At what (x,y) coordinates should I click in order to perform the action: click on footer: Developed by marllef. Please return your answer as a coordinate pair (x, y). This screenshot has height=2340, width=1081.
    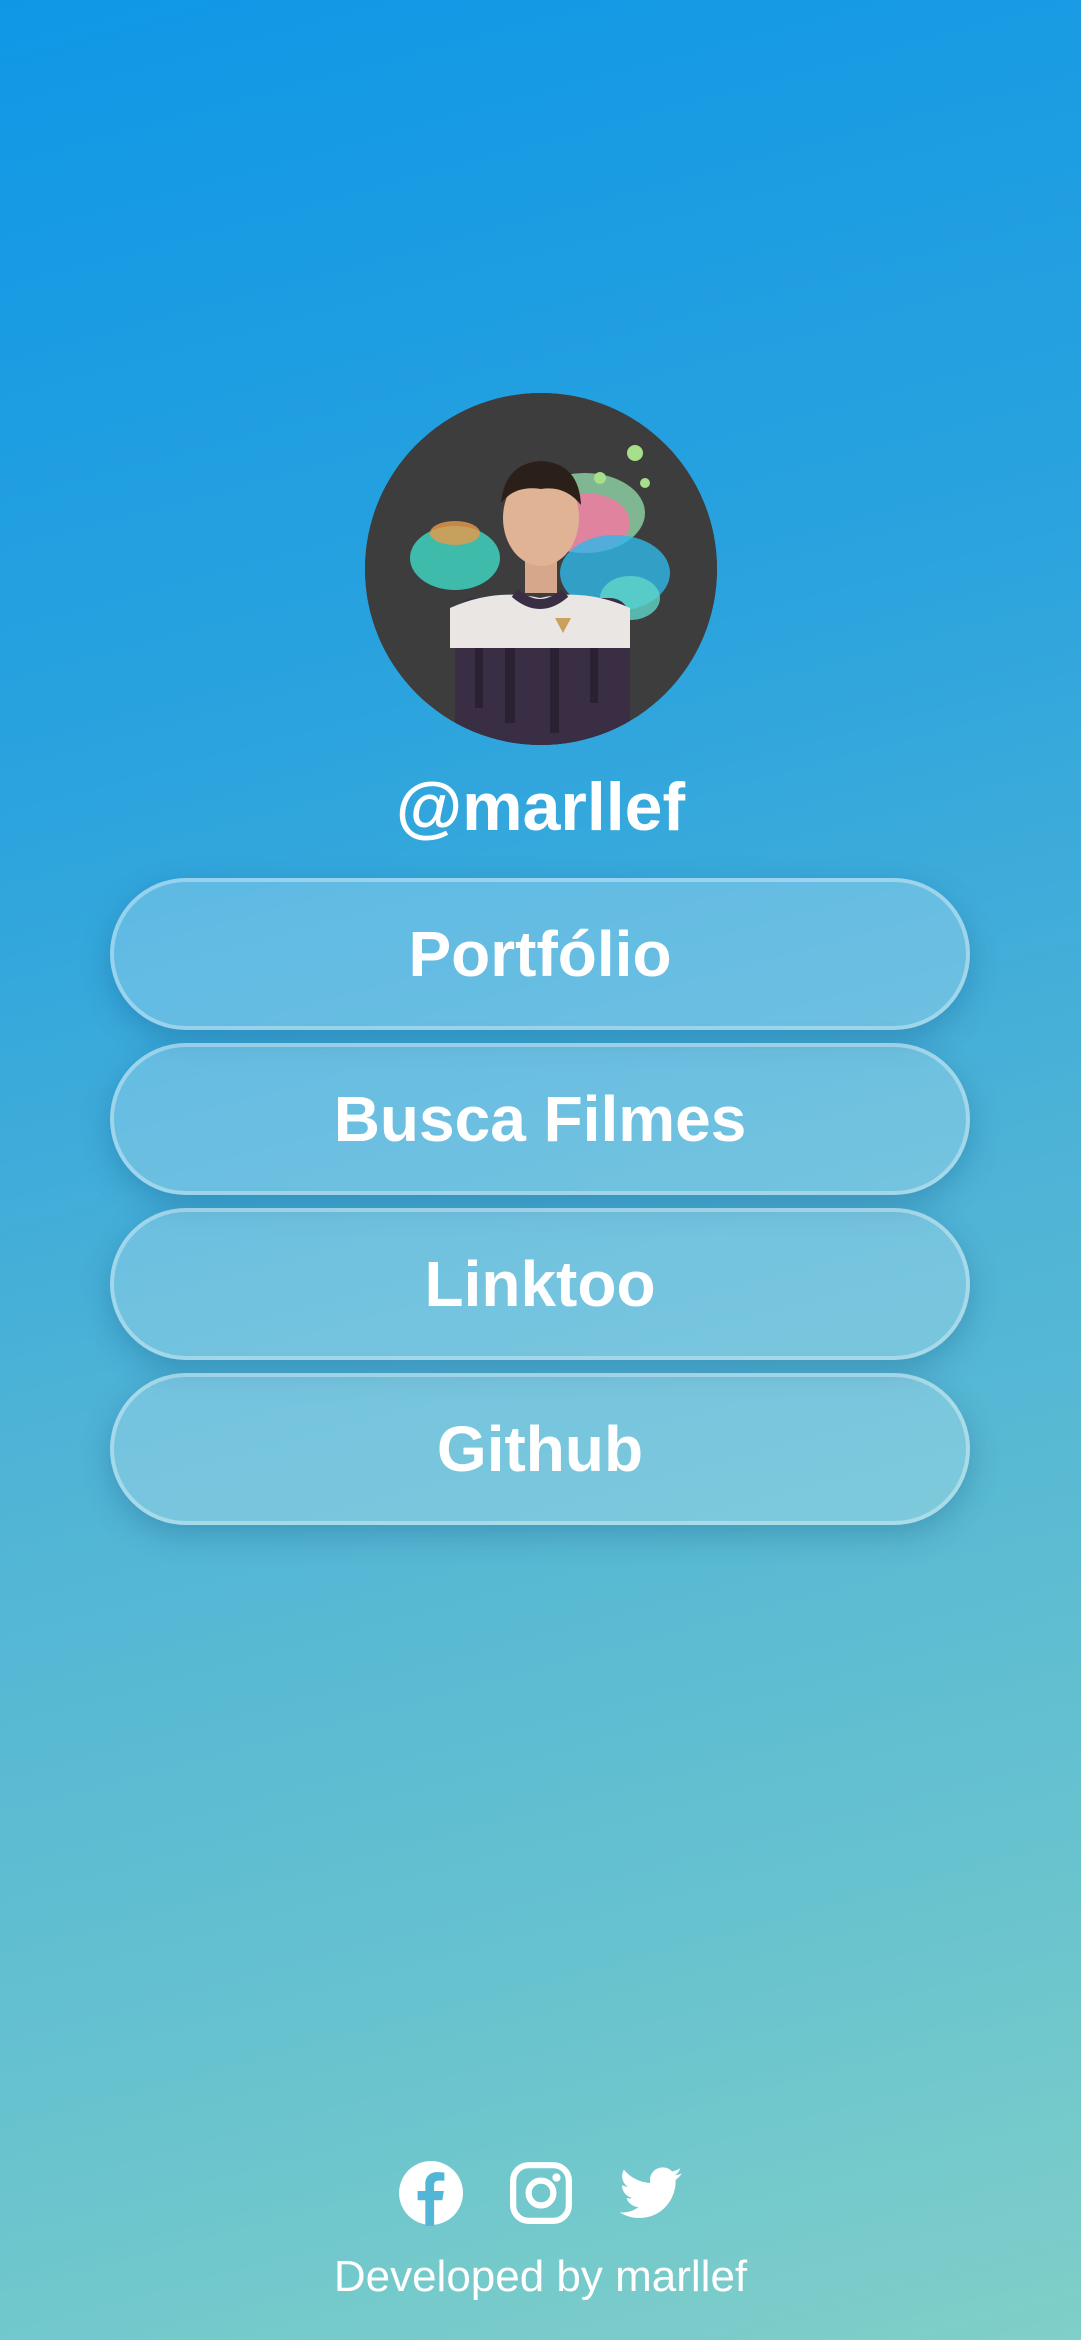
    Looking at the image, I should click on (540, 2232).